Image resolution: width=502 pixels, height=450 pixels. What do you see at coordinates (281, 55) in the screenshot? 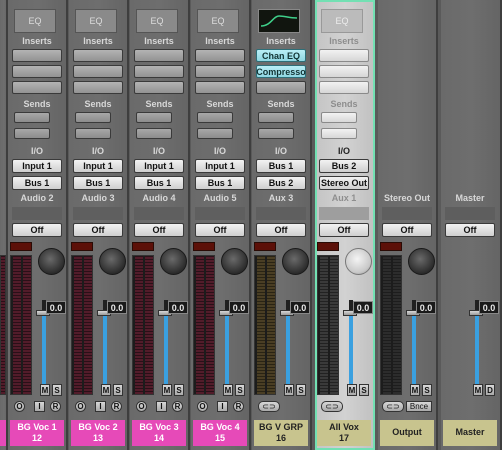
I see `insert-slot-chan-eq: Chan EQ` at bounding box center [281, 55].